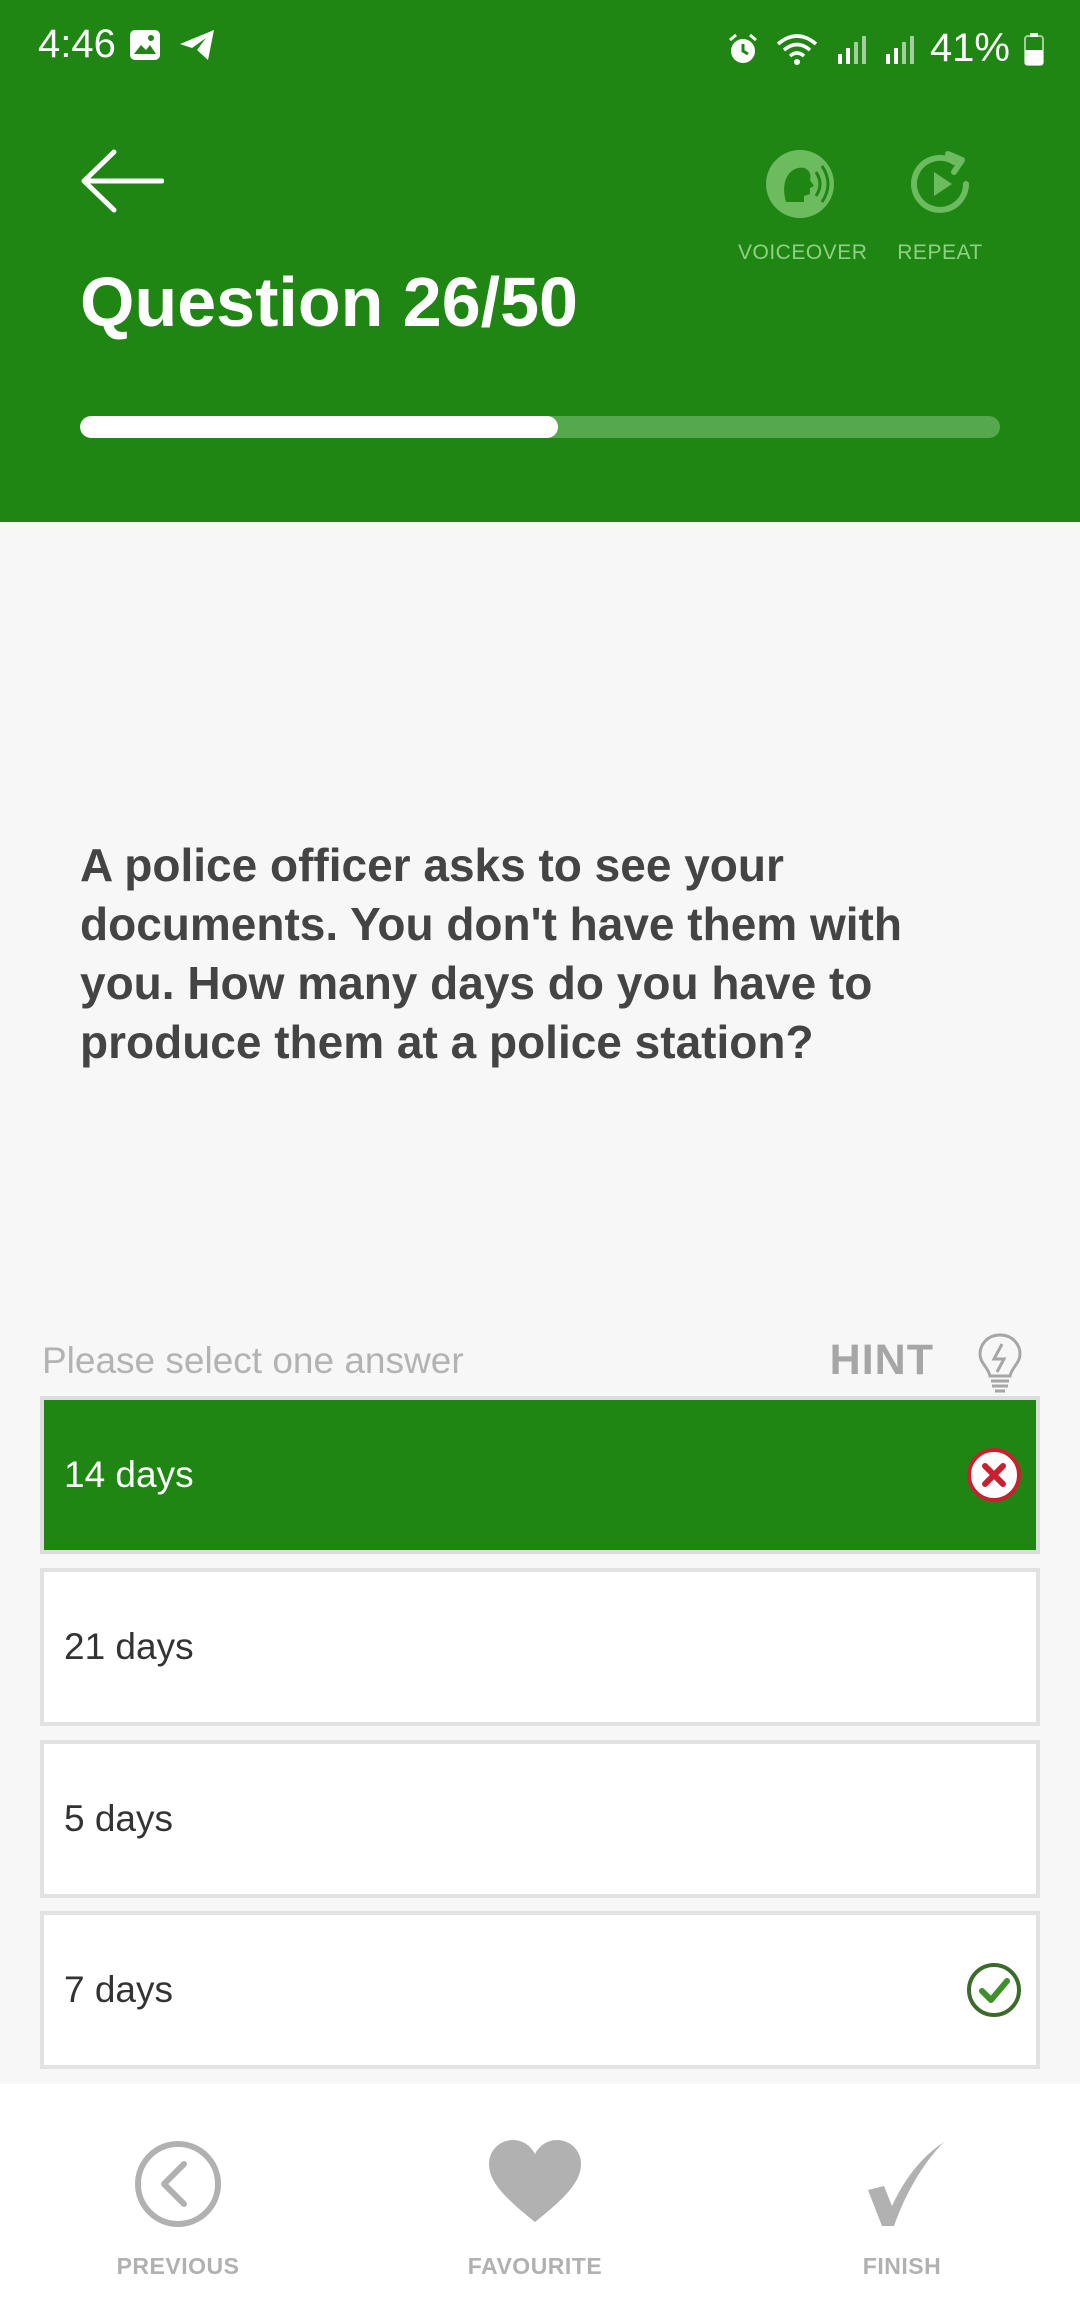  I want to click on answer-prompt: Please select one answer, so click(253, 1360).